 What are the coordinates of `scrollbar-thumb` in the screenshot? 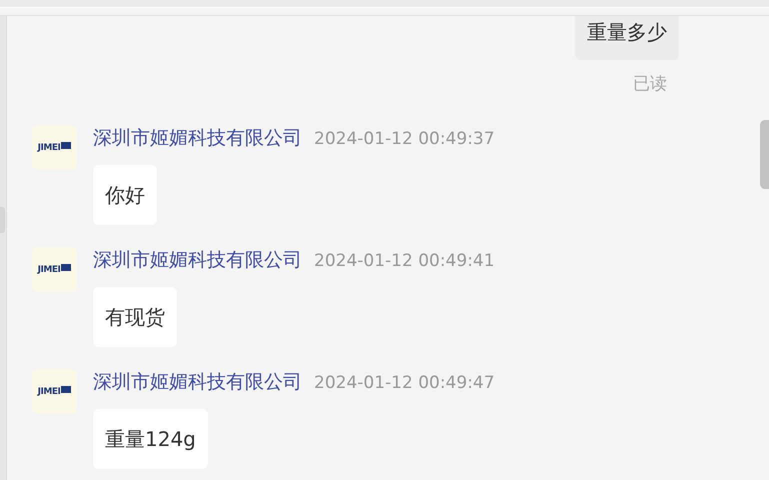 It's located at (764, 154).